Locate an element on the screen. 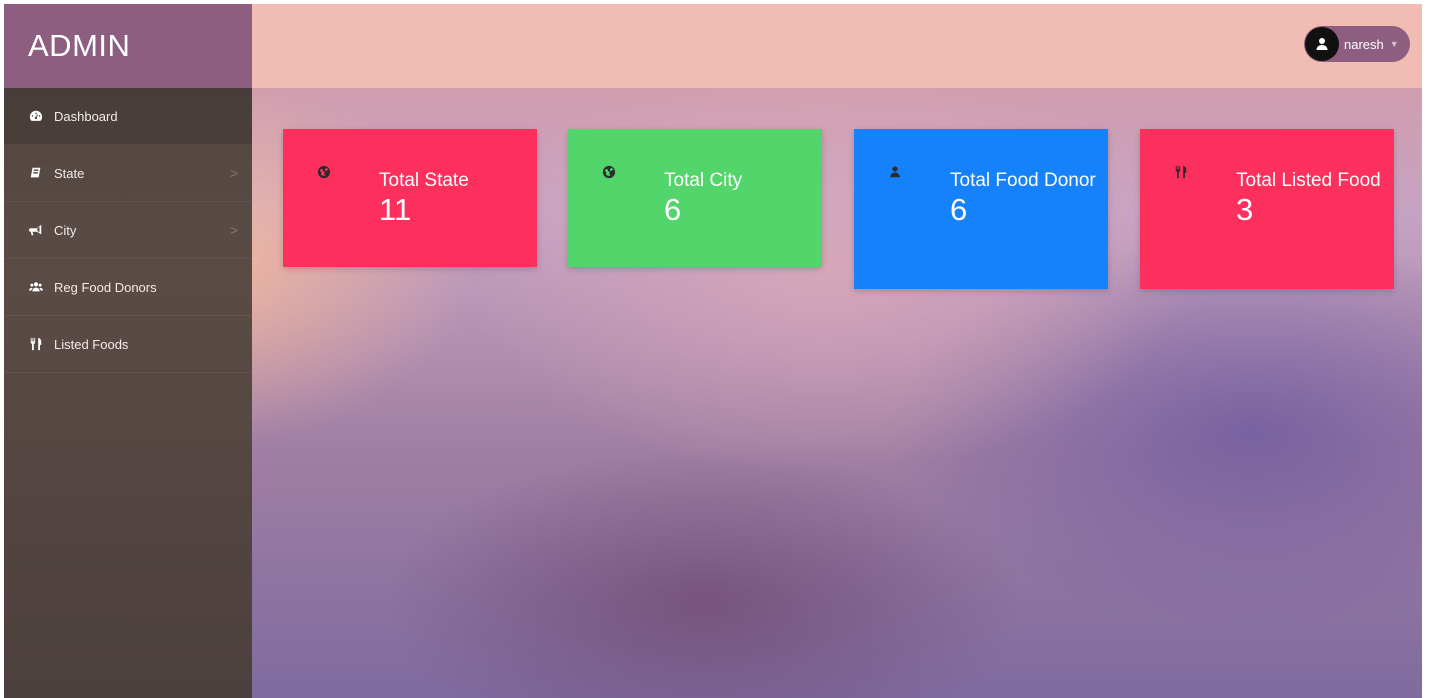  card-text: Total Food Donor 6 is located at coordinates (1025, 199).